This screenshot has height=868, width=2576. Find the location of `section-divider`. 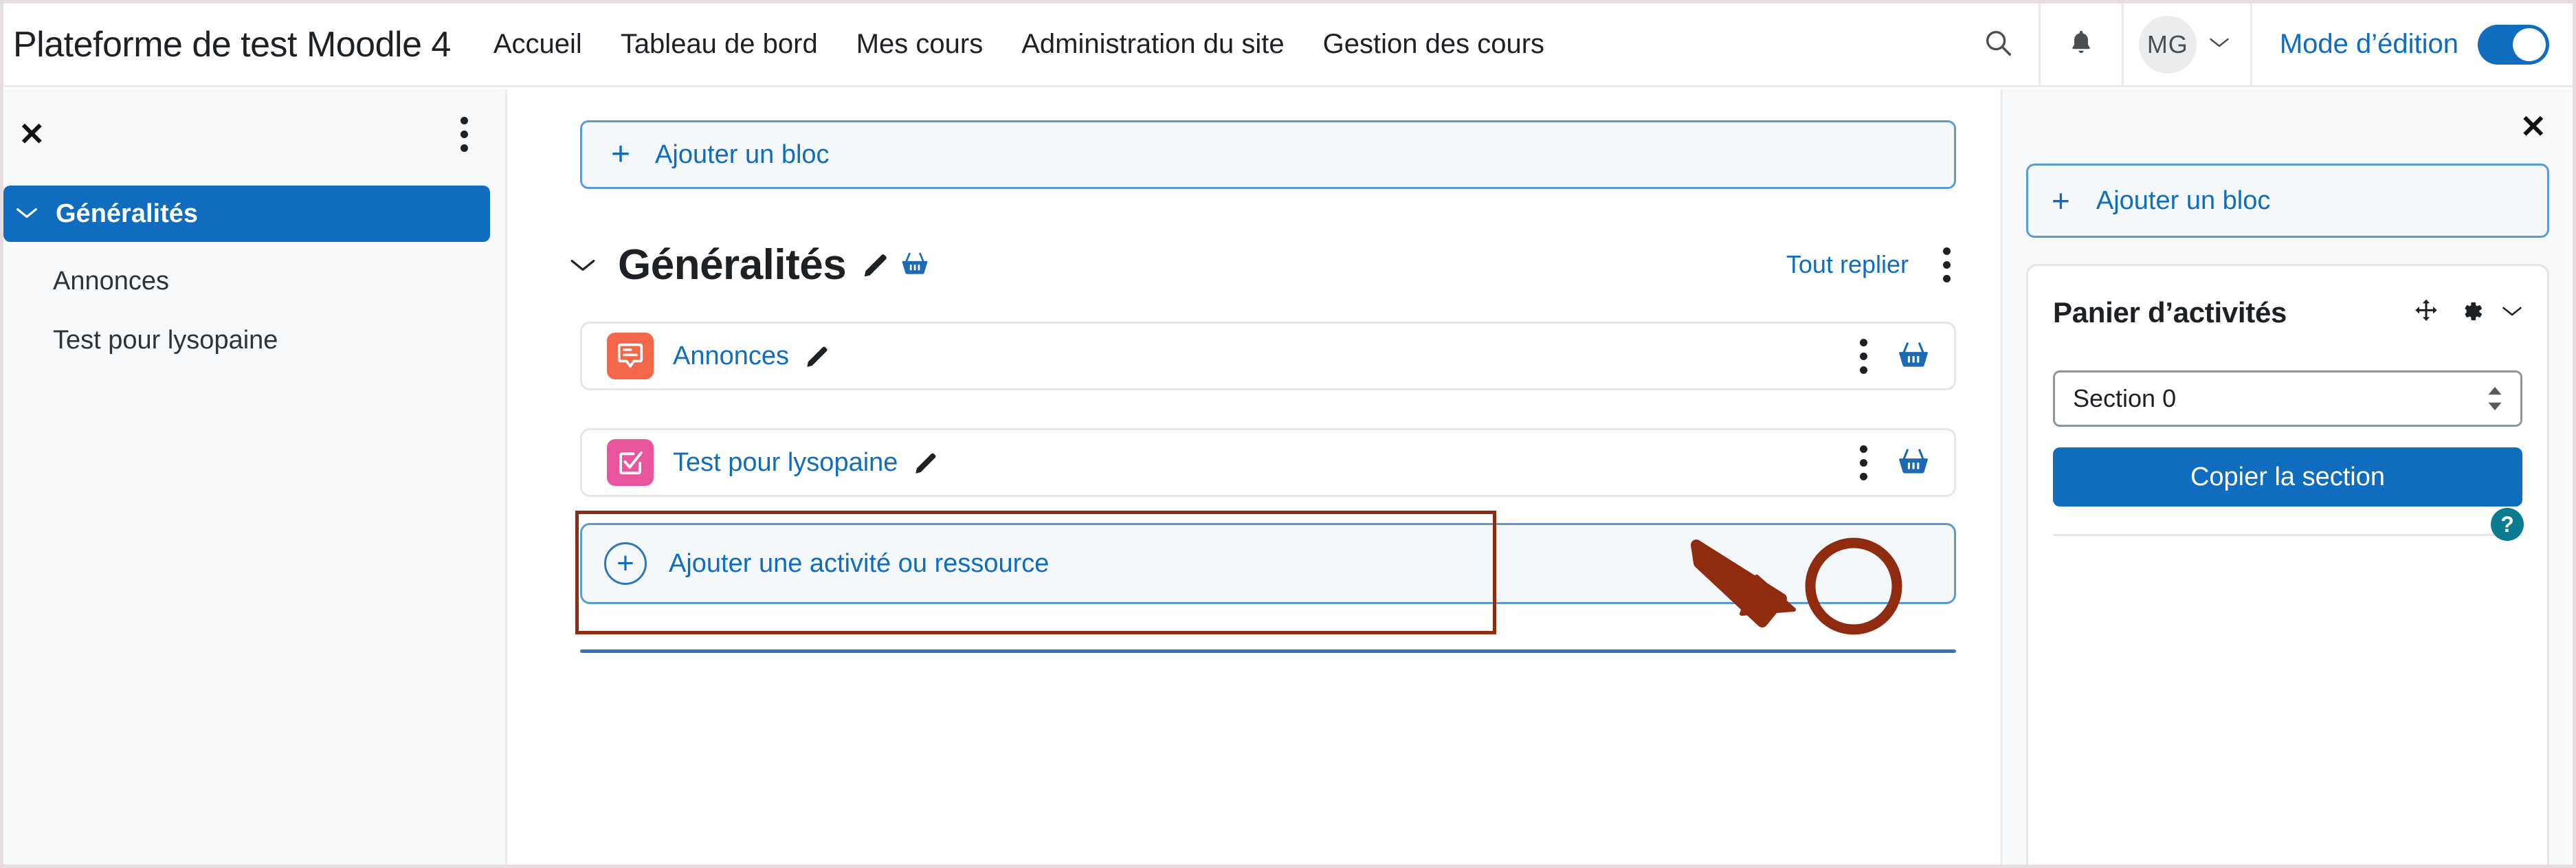

section-divider is located at coordinates (1268, 651).